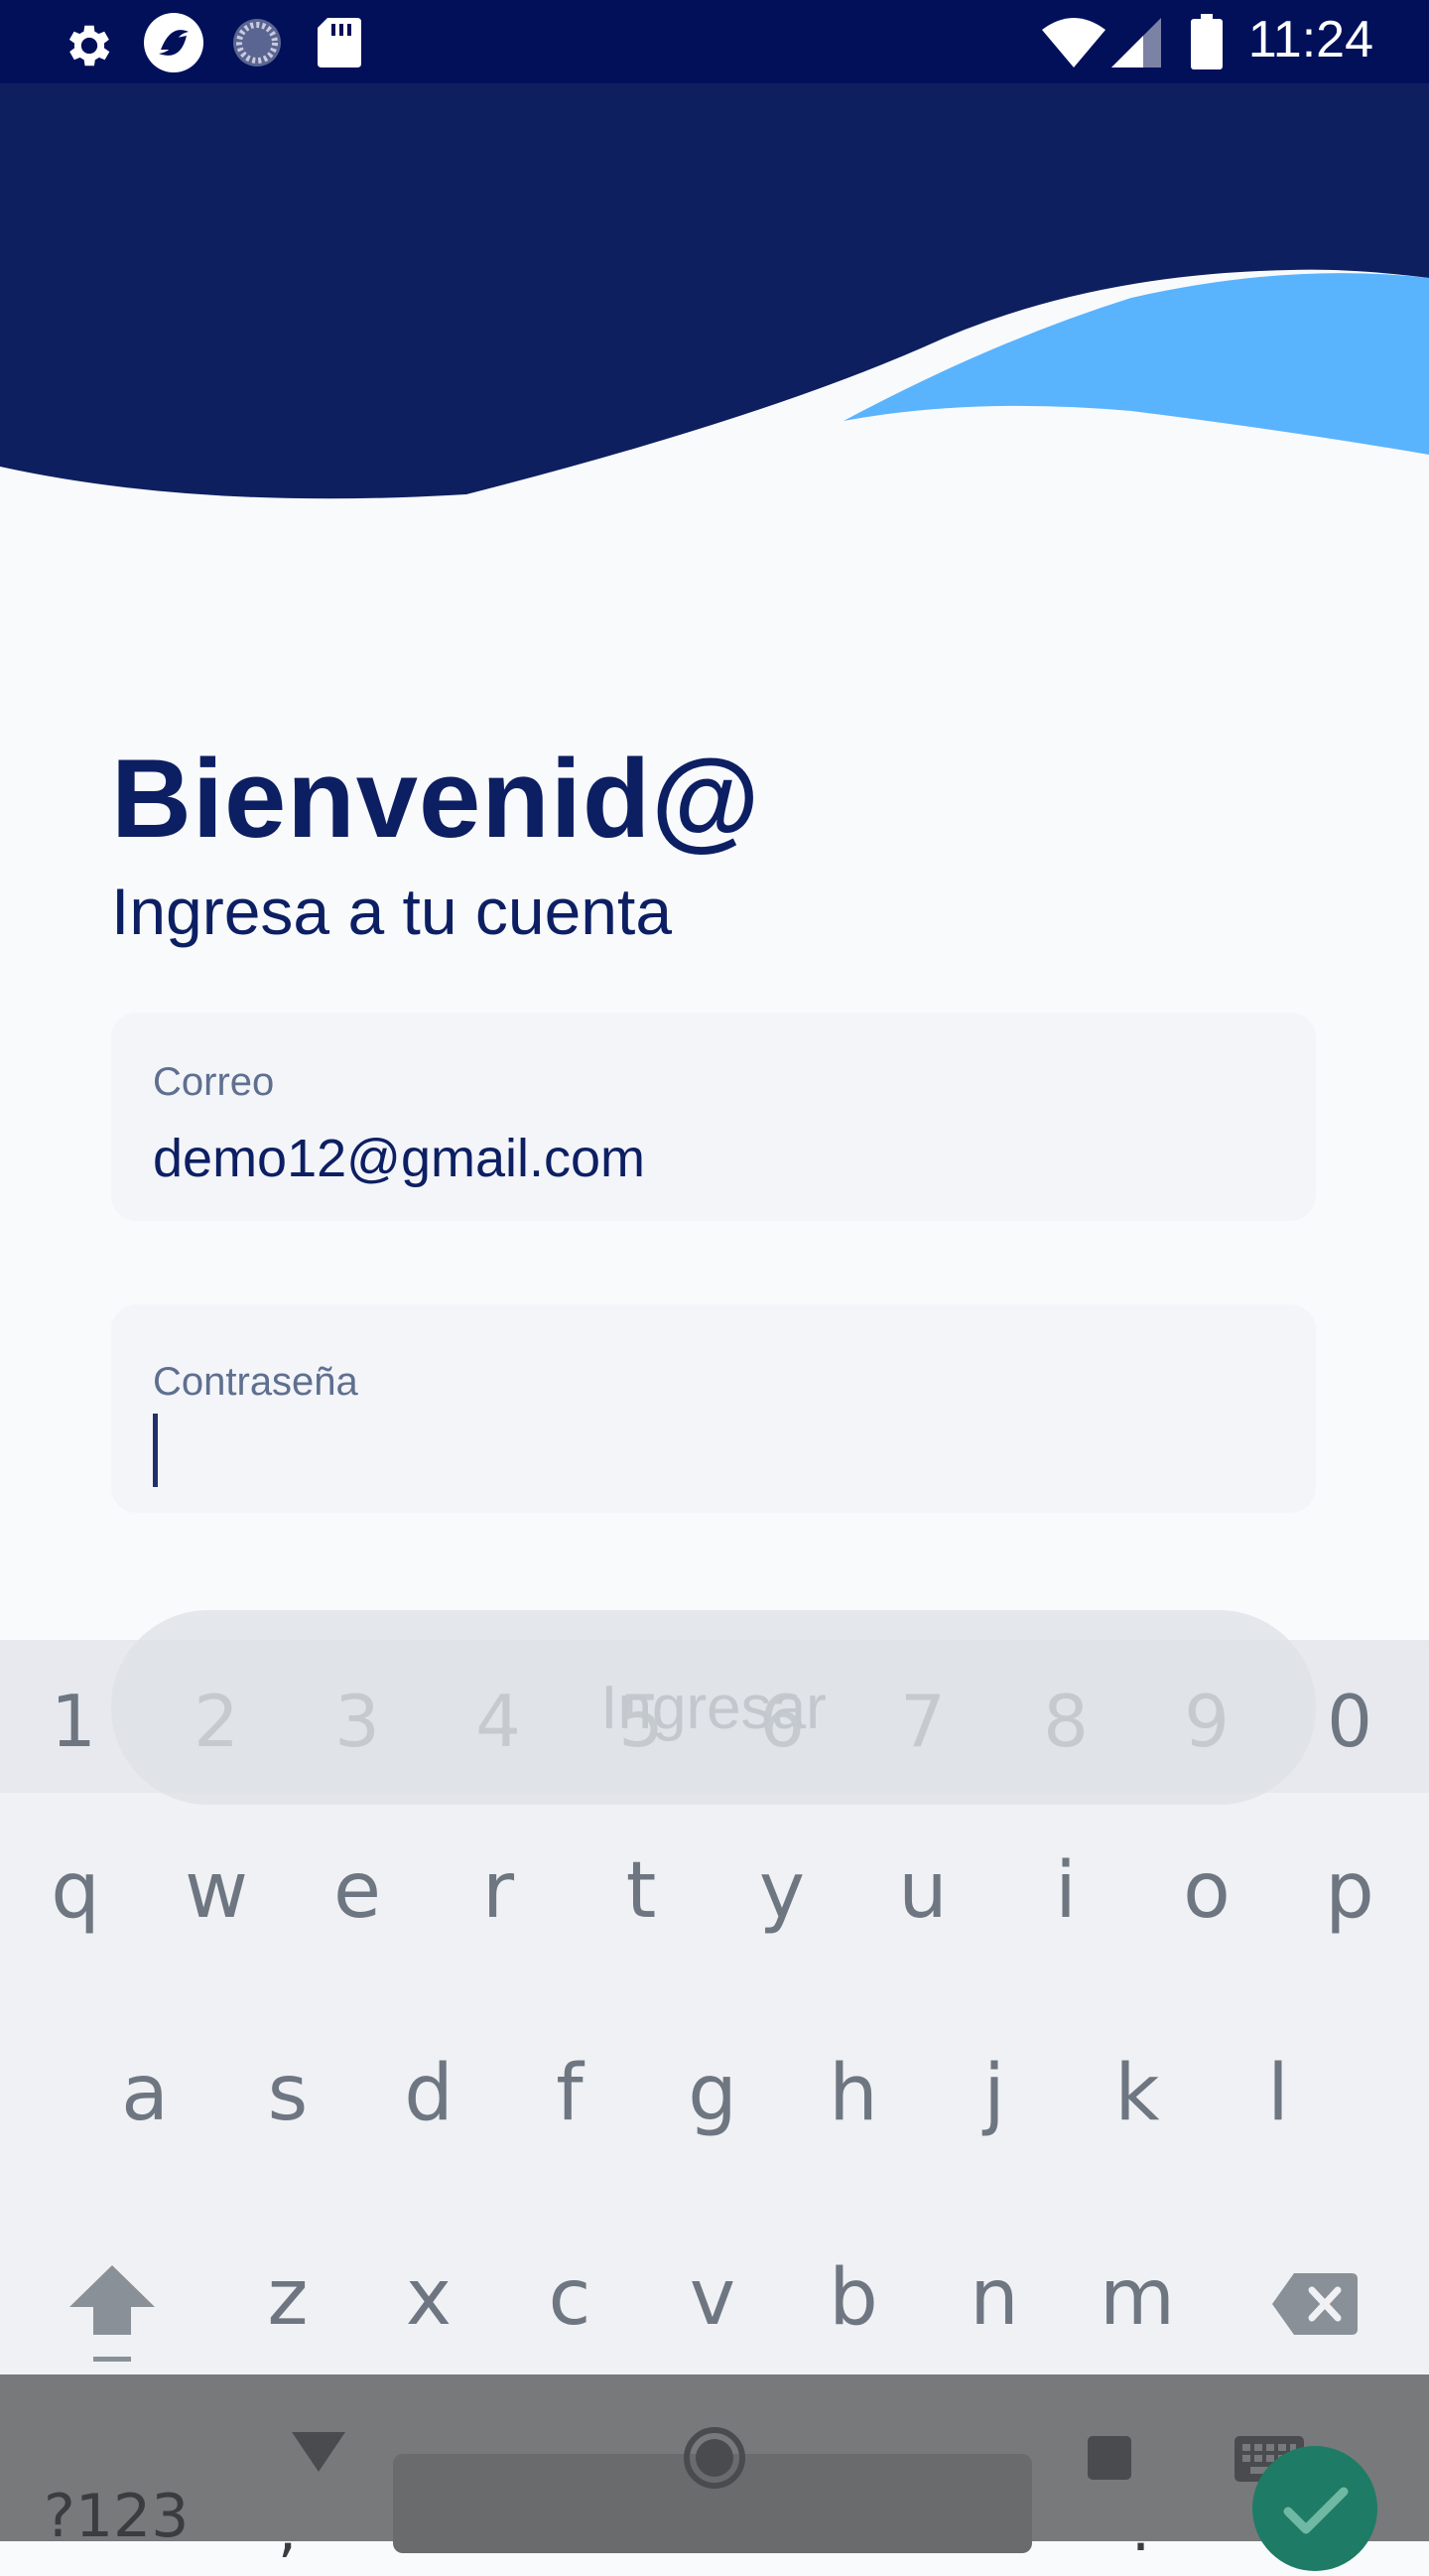 This screenshot has width=1429, height=2576. What do you see at coordinates (155, 1450) in the screenshot?
I see `text-cursor` at bounding box center [155, 1450].